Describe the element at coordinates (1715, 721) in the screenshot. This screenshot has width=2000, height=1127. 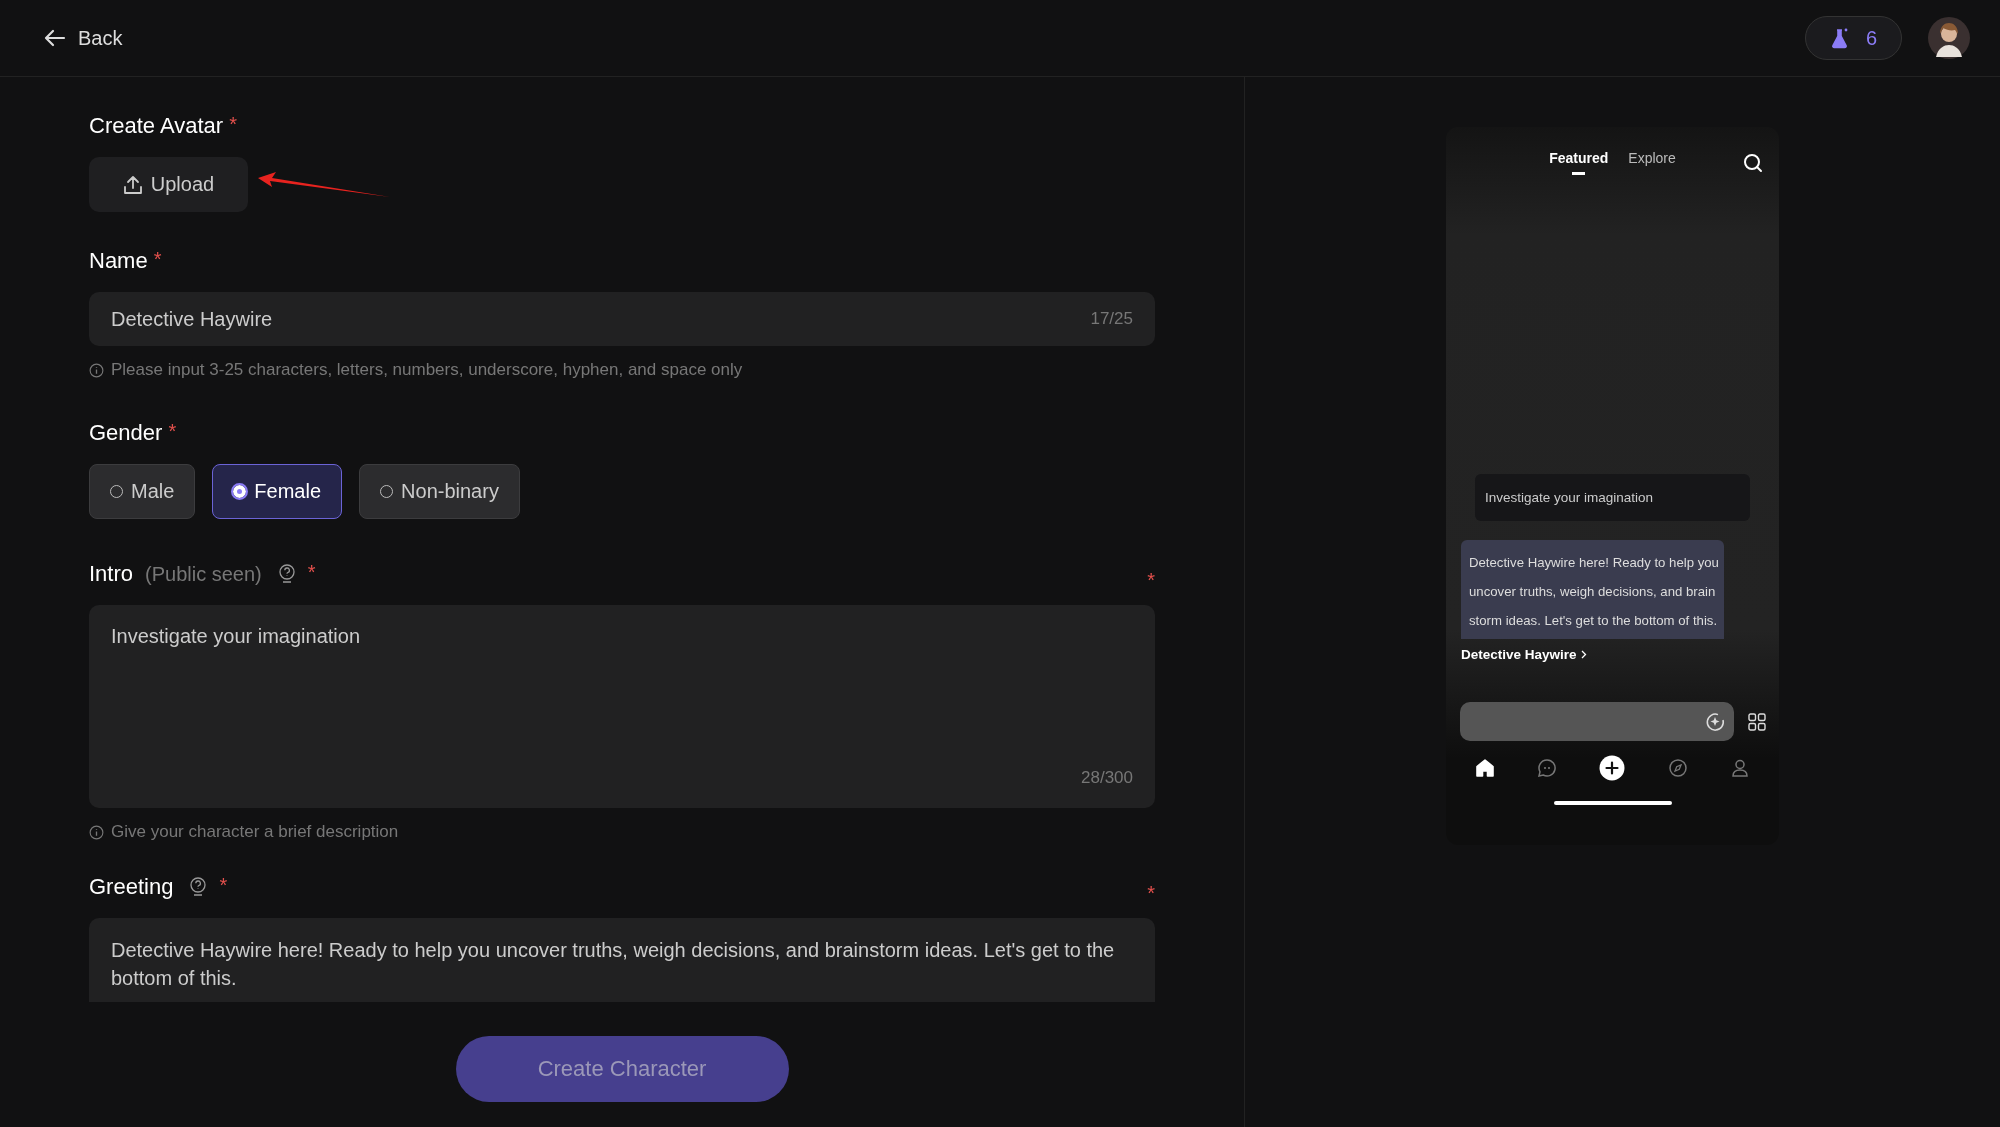
I see `sparkle-icon` at that location.